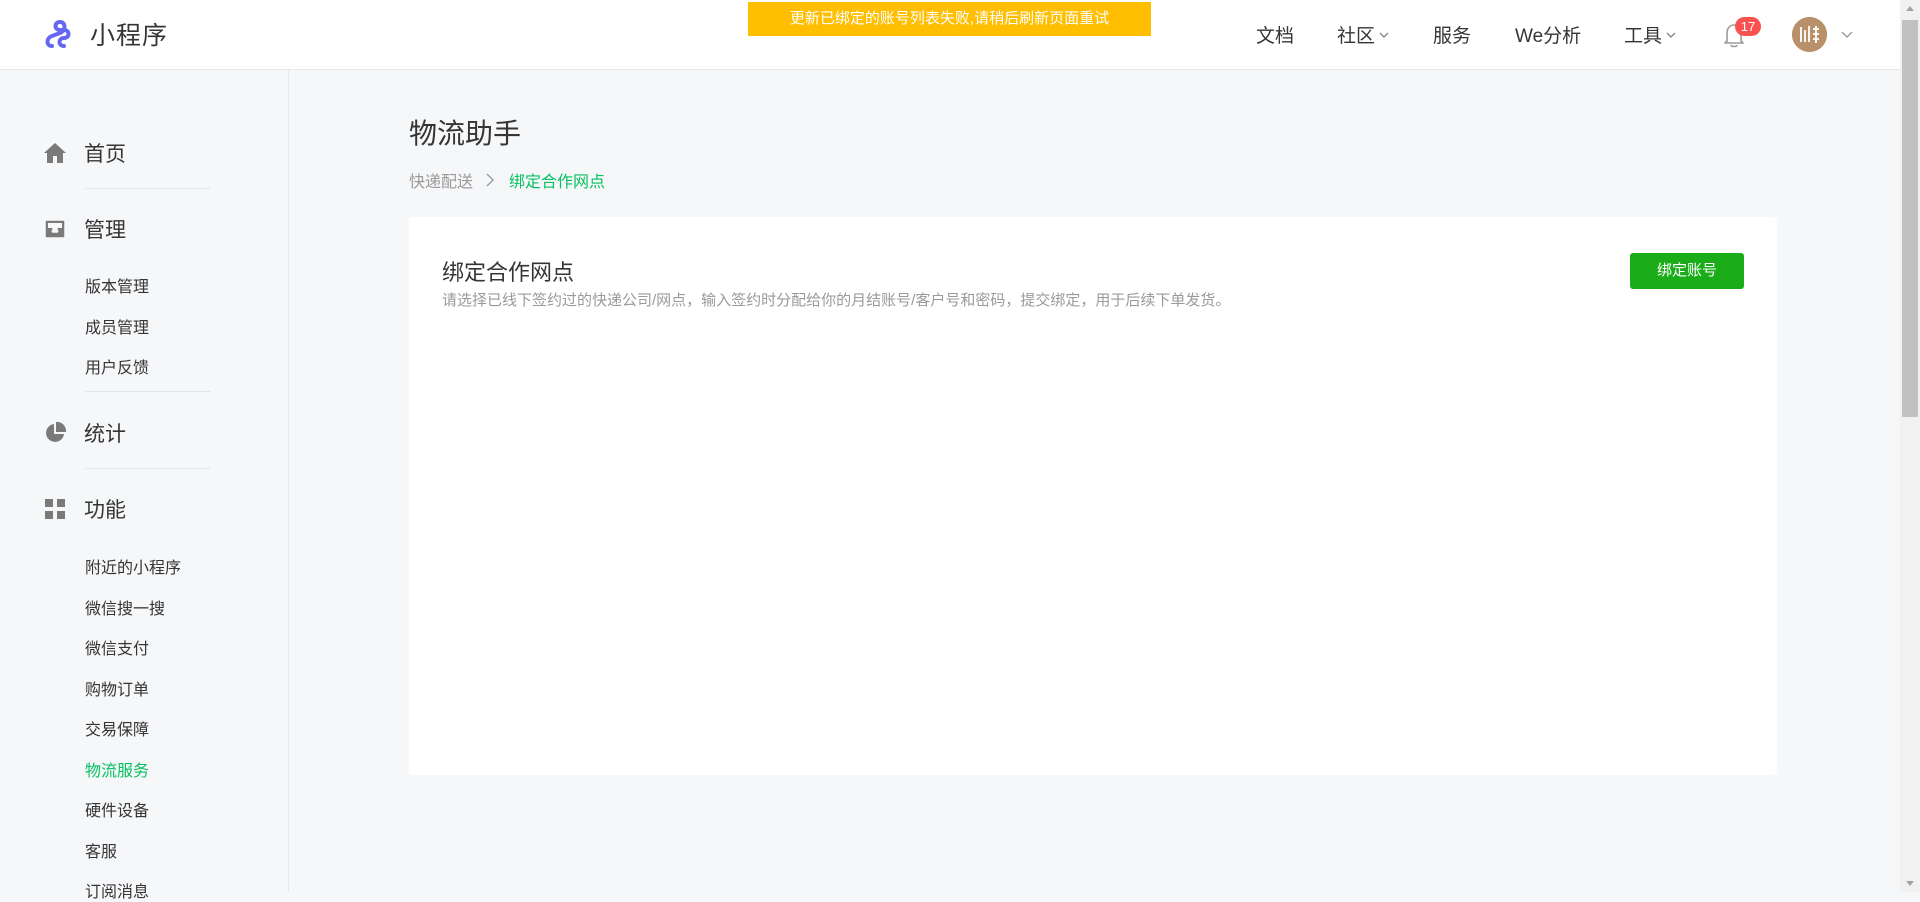 This screenshot has height=902, width=1920. Describe the element at coordinates (55, 229) in the screenshot. I see `inbox-icon` at that location.